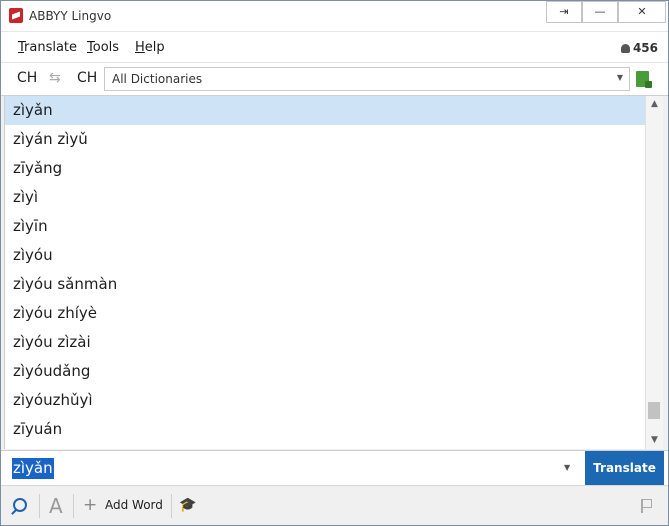 Image resolution: width=669 pixels, height=526 pixels. What do you see at coordinates (325, 429) in the screenshot?
I see `list-item: zīyuán` at bounding box center [325, 429].